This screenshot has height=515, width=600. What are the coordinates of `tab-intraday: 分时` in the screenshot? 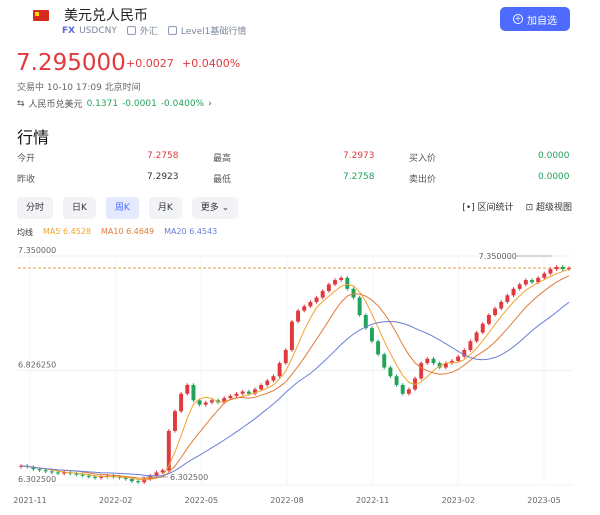 It's located at (35, 208).